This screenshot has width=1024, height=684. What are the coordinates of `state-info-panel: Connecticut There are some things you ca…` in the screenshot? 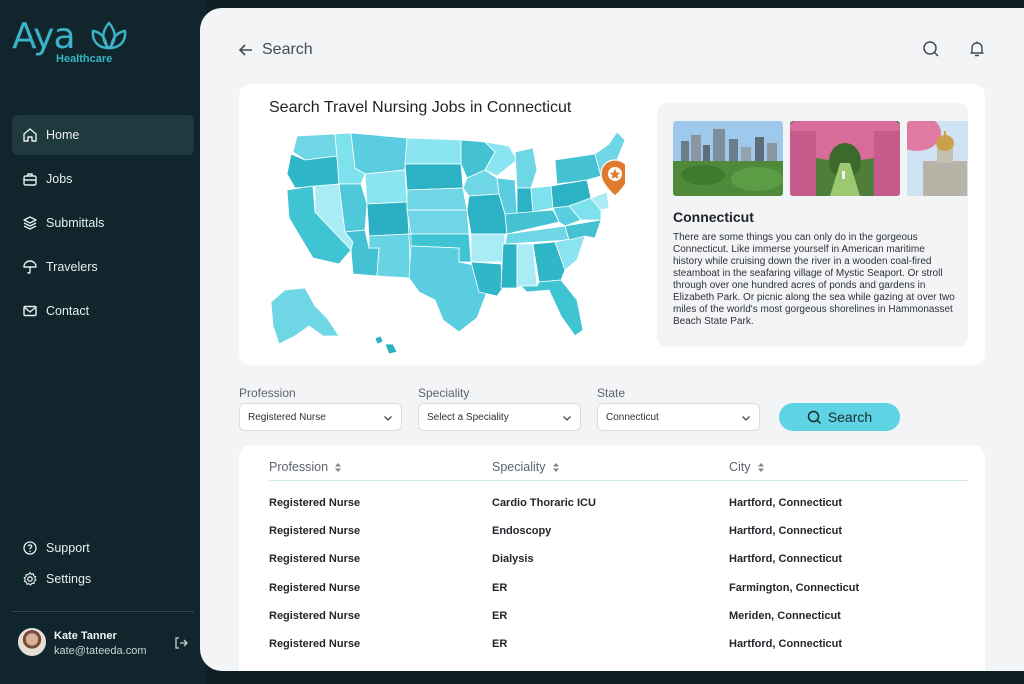 It's located at (812, 225).